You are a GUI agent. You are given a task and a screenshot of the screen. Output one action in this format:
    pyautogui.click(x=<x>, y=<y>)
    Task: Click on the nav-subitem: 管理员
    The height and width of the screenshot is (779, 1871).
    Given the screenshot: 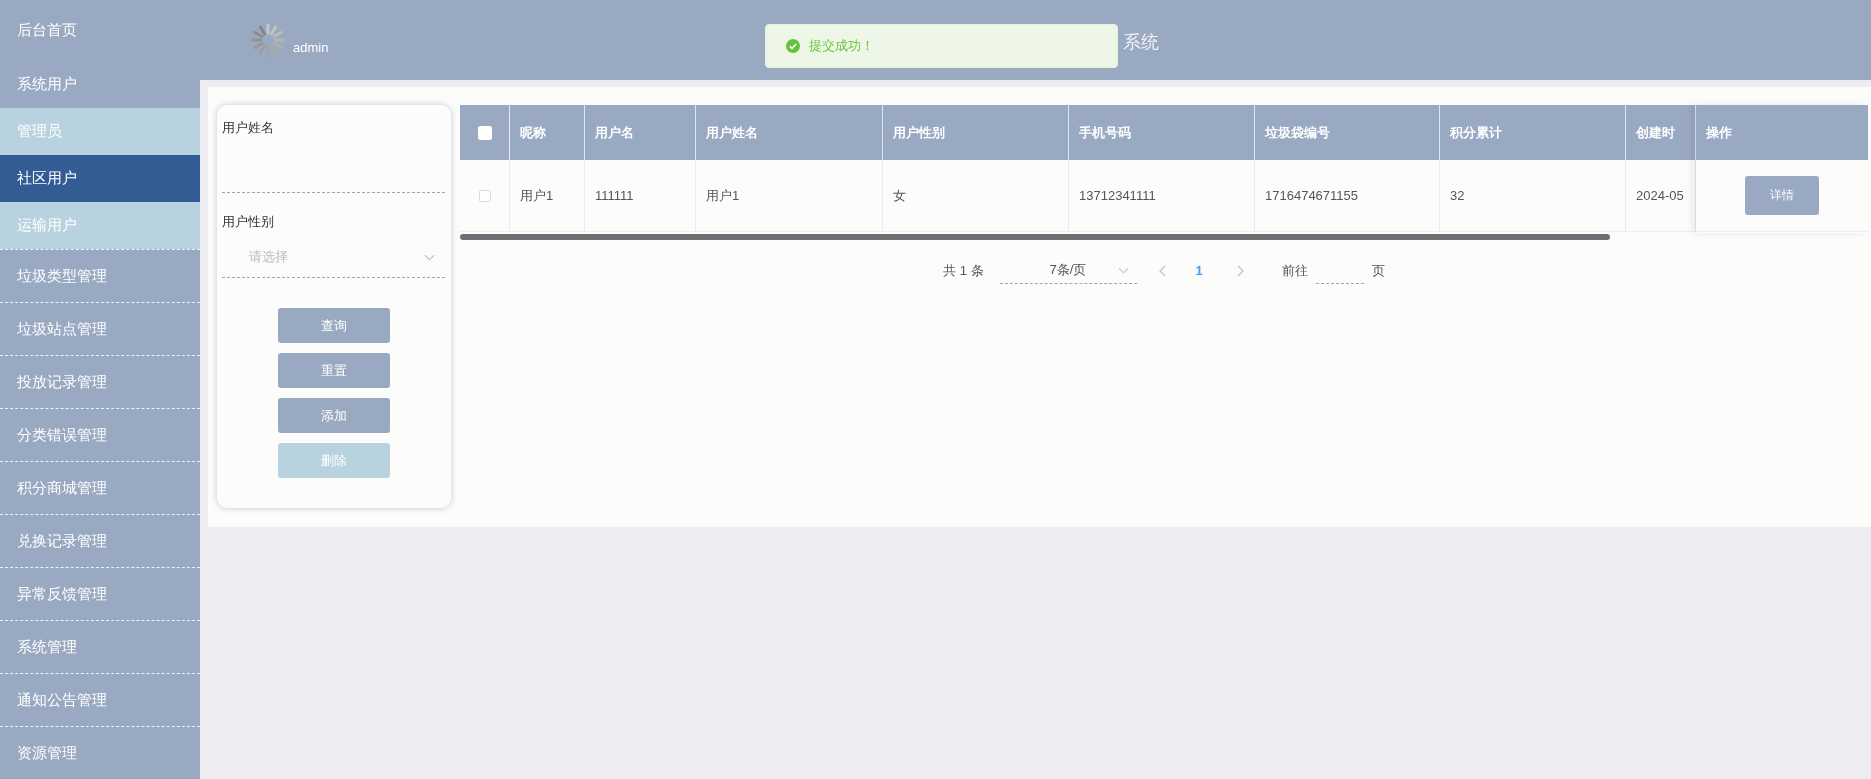 What is the action you would take?
    pyautogui.click(x=100, y=131)
    